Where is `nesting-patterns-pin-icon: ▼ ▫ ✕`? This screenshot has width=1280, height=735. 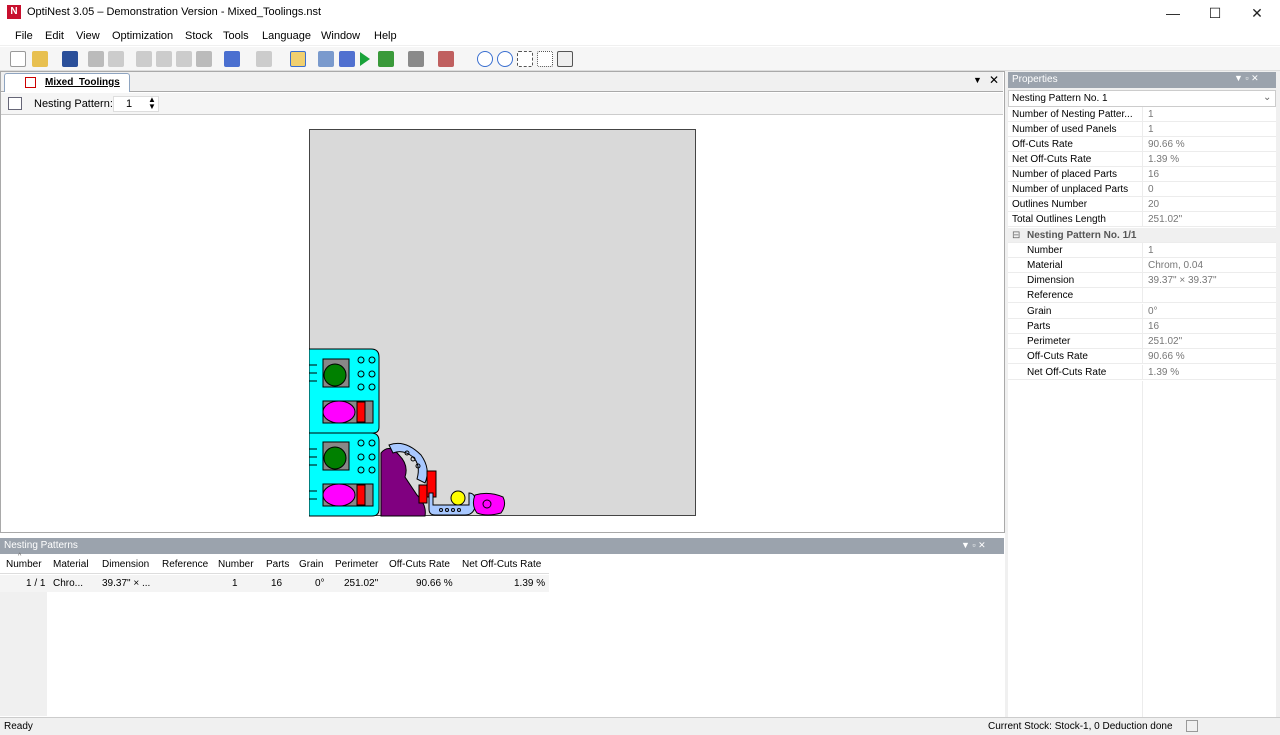
nesting-patterns-pin-icon: ▼ ▫ ✕ is located at coordinates (973, 545).